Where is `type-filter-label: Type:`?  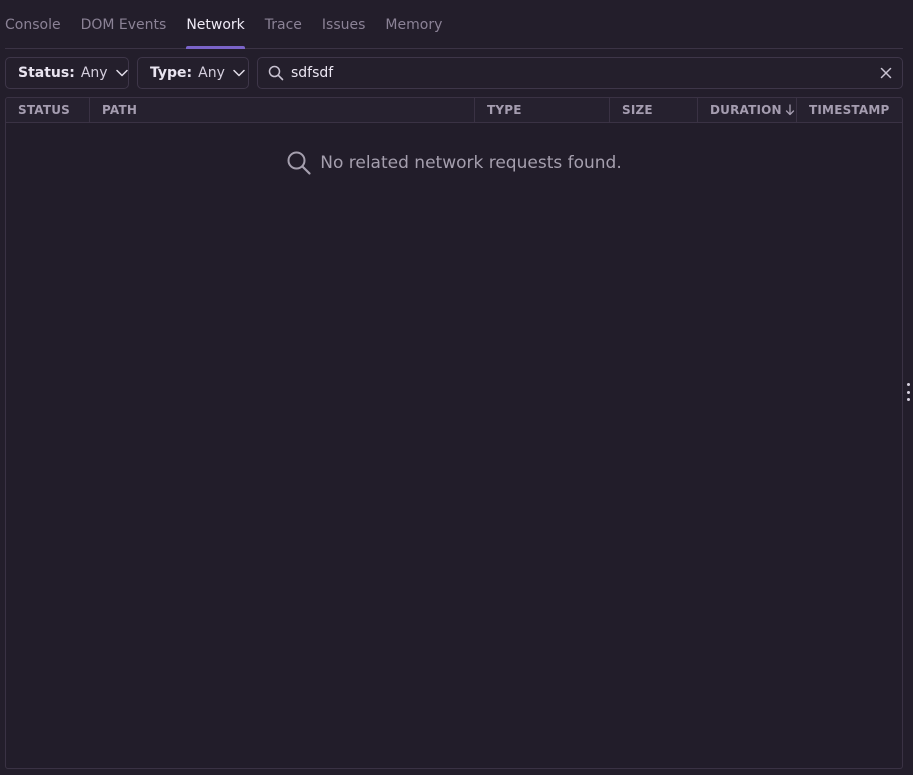 type-filter-label: Type: is located at coordinates (171, 73).